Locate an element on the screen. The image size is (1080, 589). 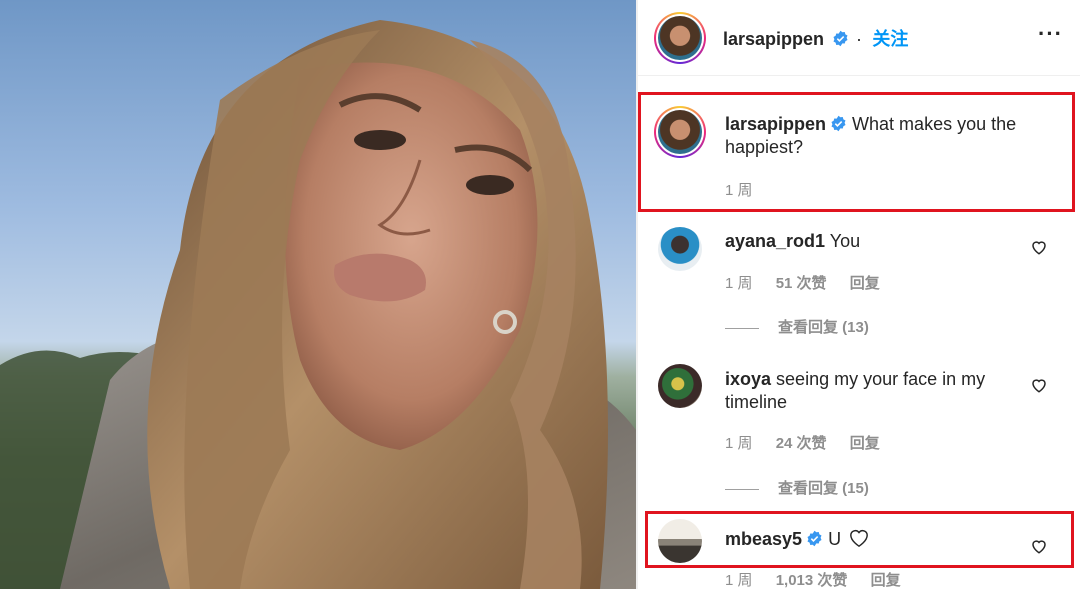
view-replies-button: 查看回复 (15) is located at coordinates (797, 487).